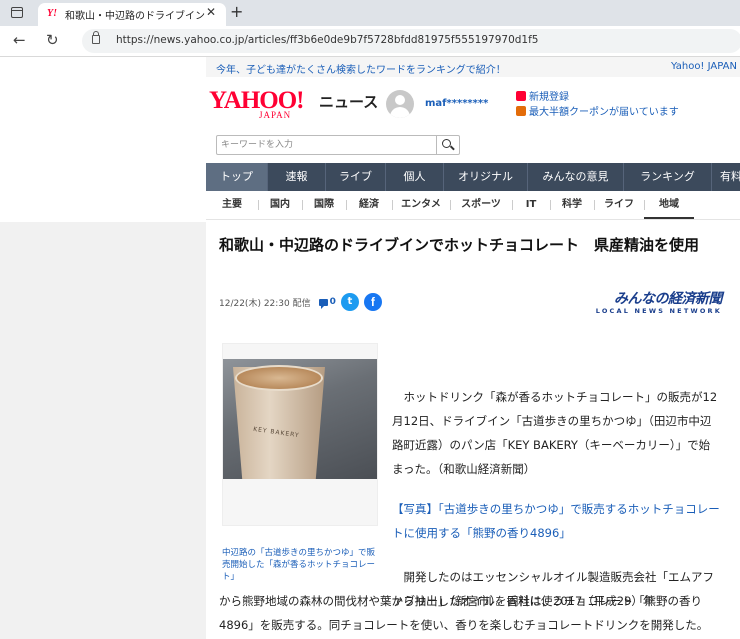  I want to click on logo-sub: JAPAN, so click(275, 115).